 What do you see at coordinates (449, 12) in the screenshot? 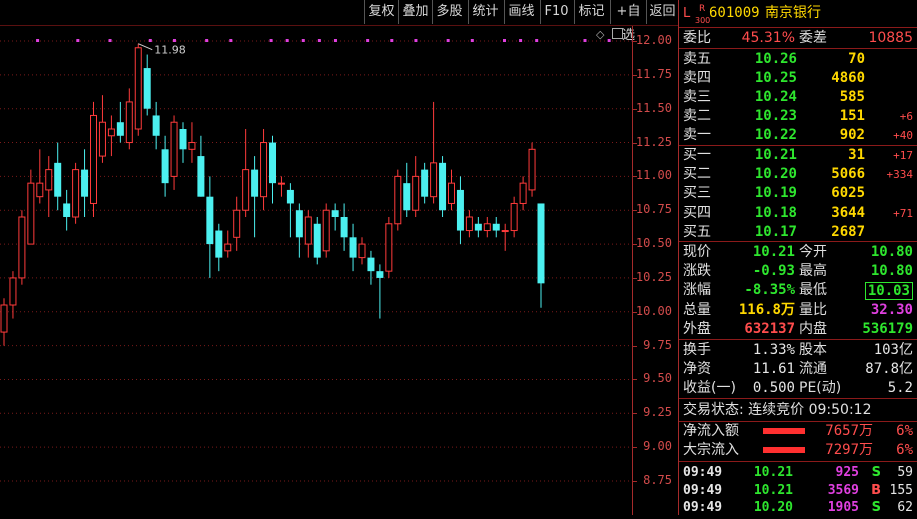
I see `multi-stock-button: 多股` at bounding box center [449, 12].